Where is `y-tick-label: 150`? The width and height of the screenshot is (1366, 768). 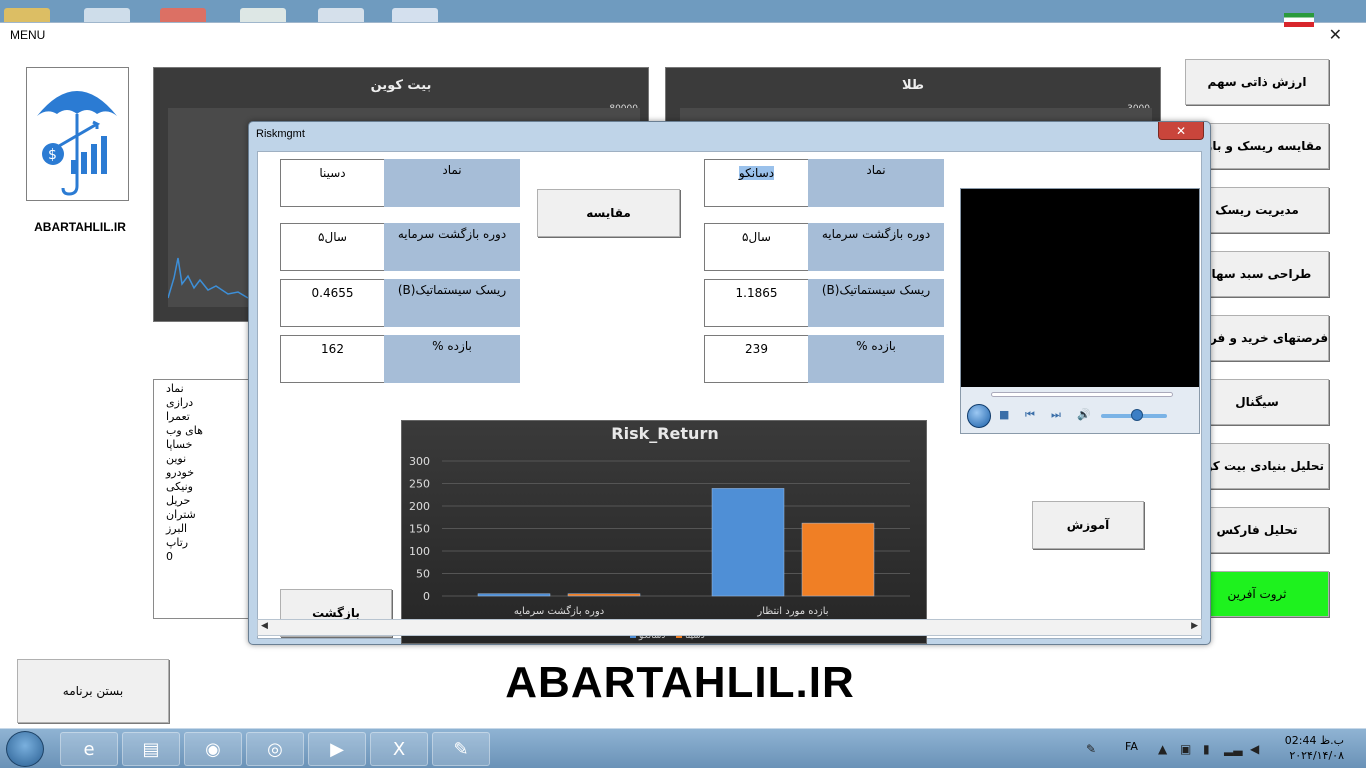 y-tick-label: 150 is located at coordinates (419, 529).